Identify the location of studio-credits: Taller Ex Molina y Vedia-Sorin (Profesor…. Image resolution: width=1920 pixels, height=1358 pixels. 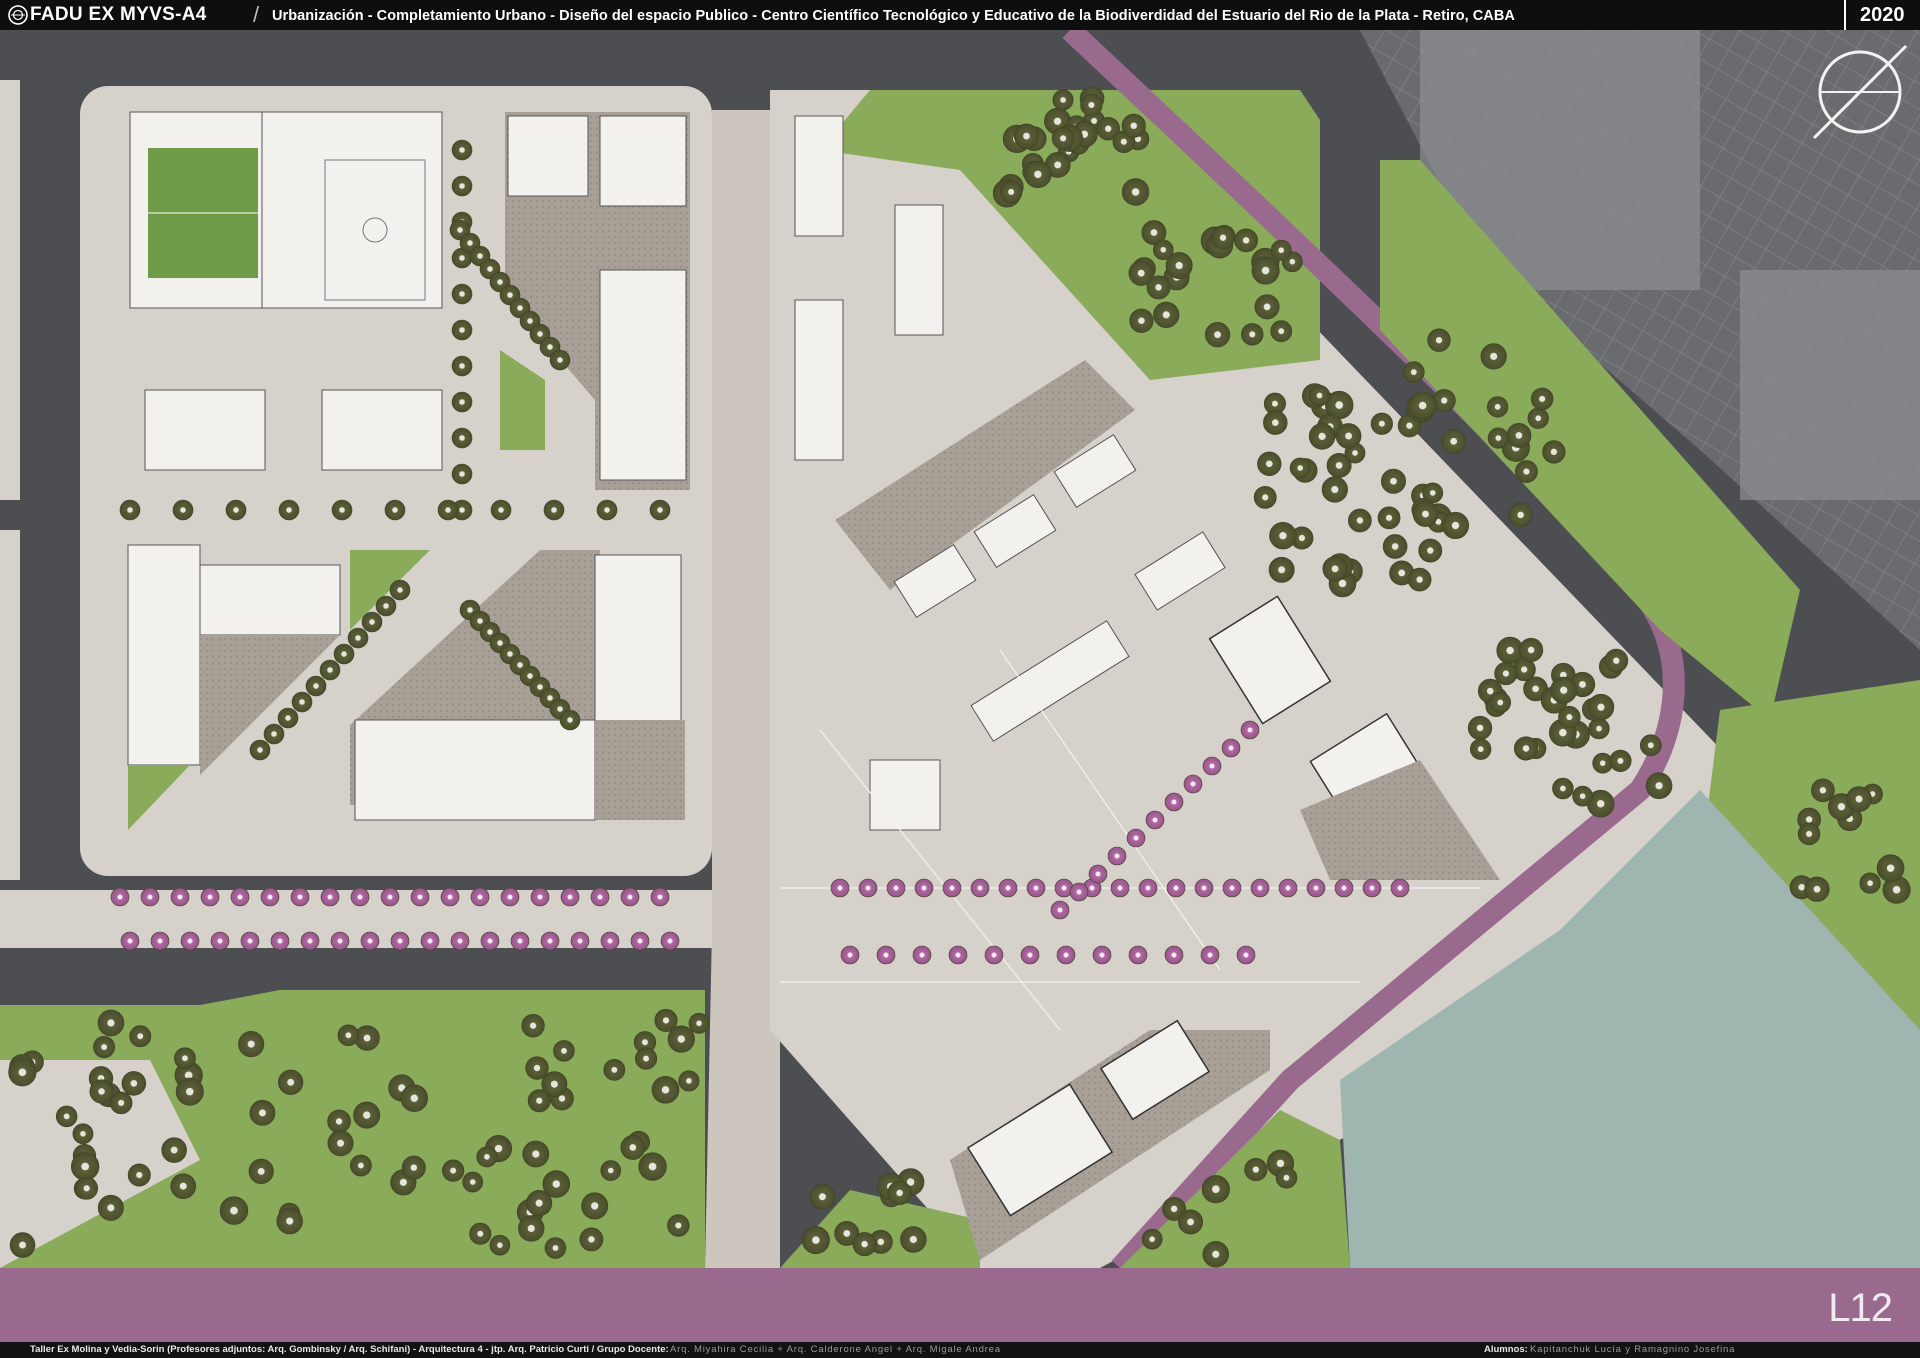
(349, 1349).